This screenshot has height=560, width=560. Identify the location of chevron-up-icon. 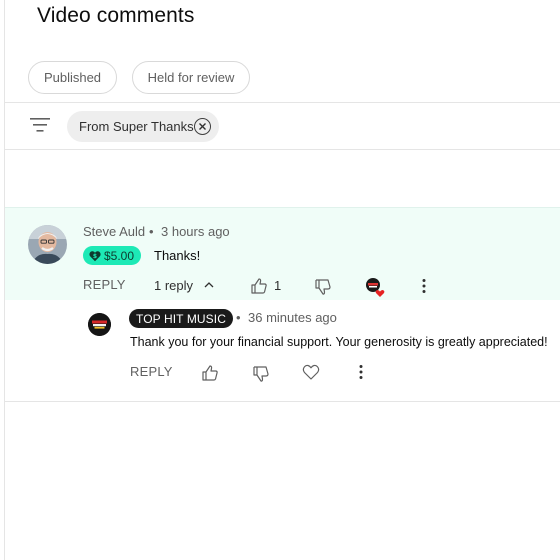
(209, 285).